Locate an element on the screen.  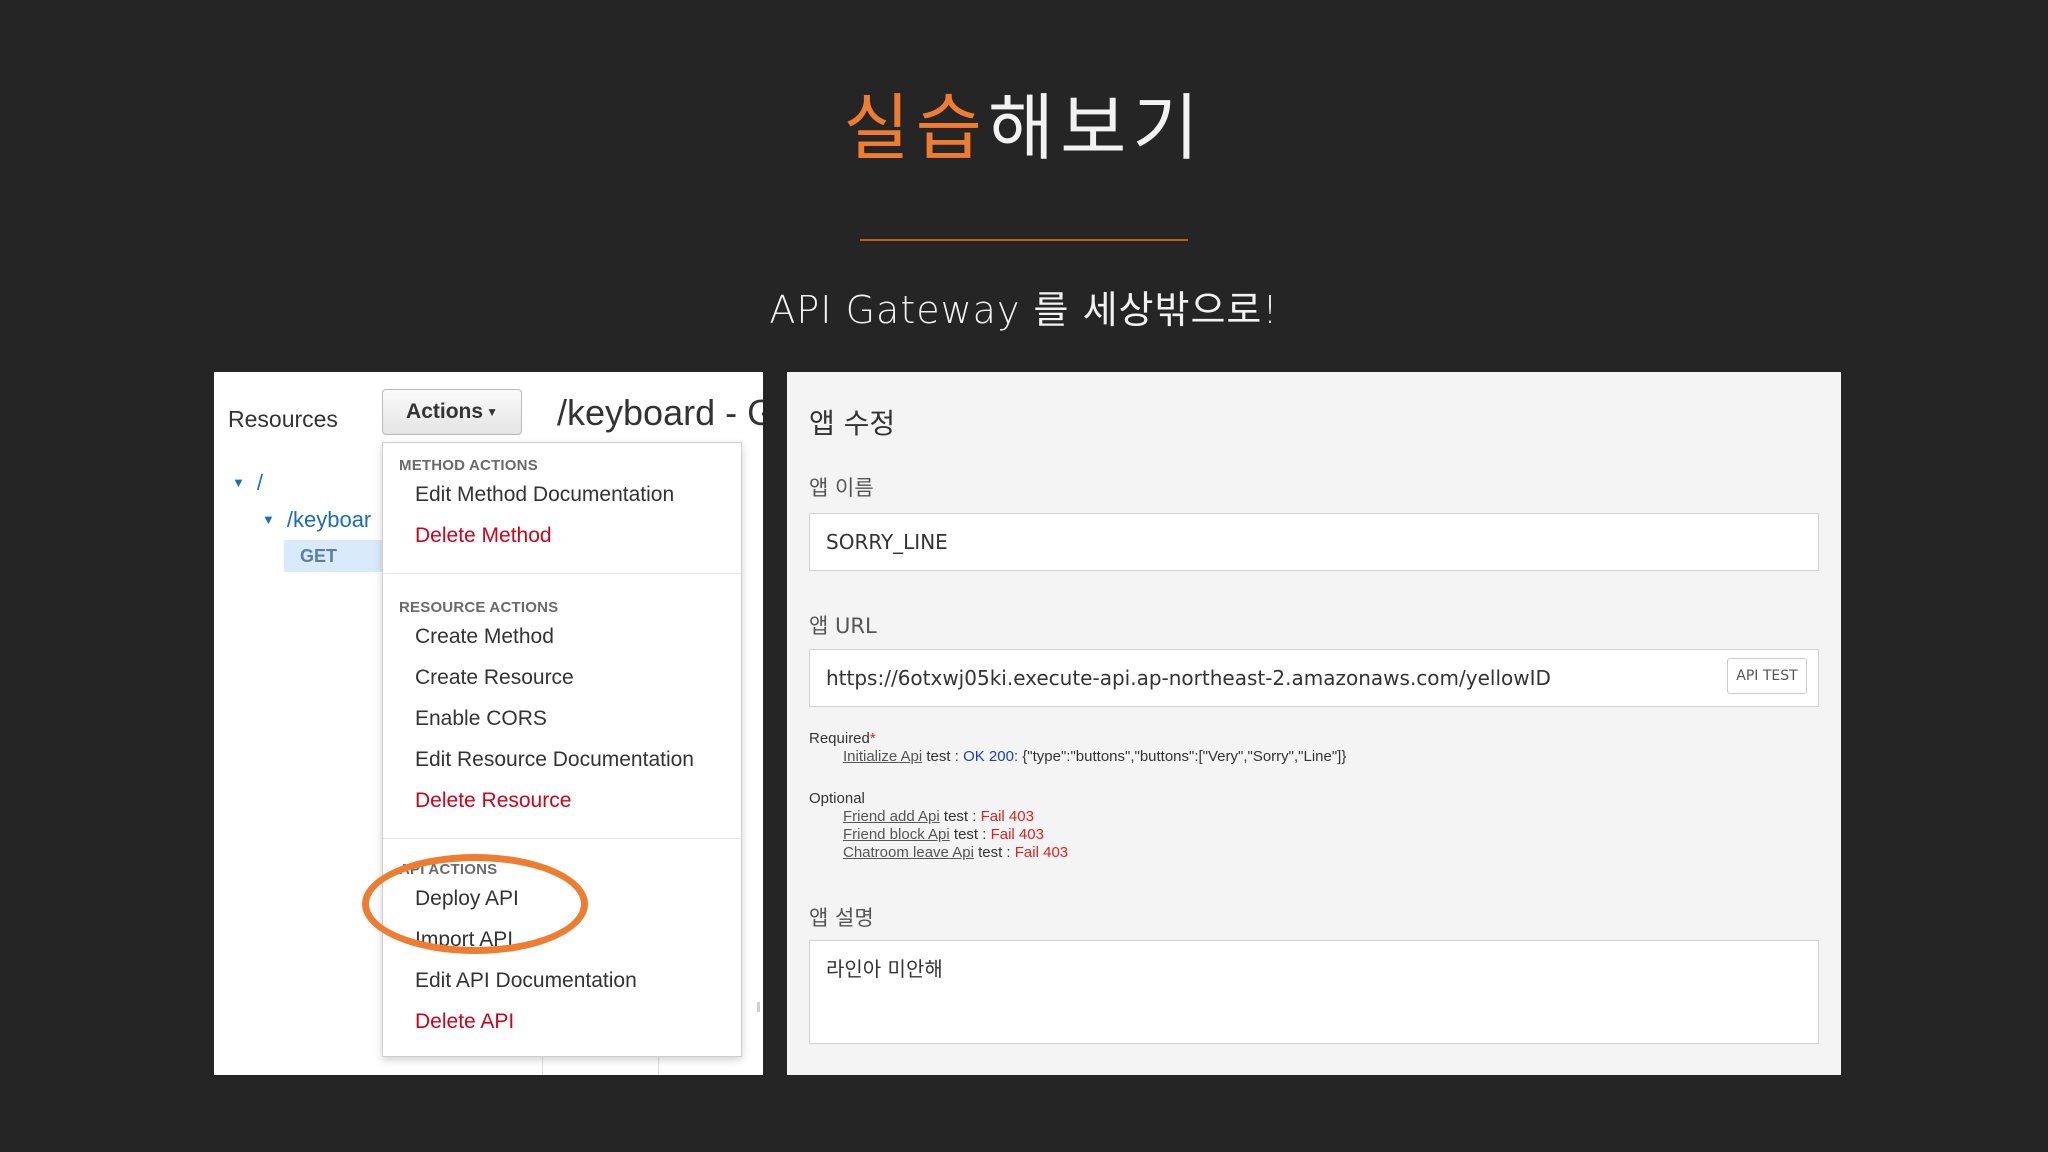
slide-title-rest: 해보기 is located at coordinates (1096, 128).